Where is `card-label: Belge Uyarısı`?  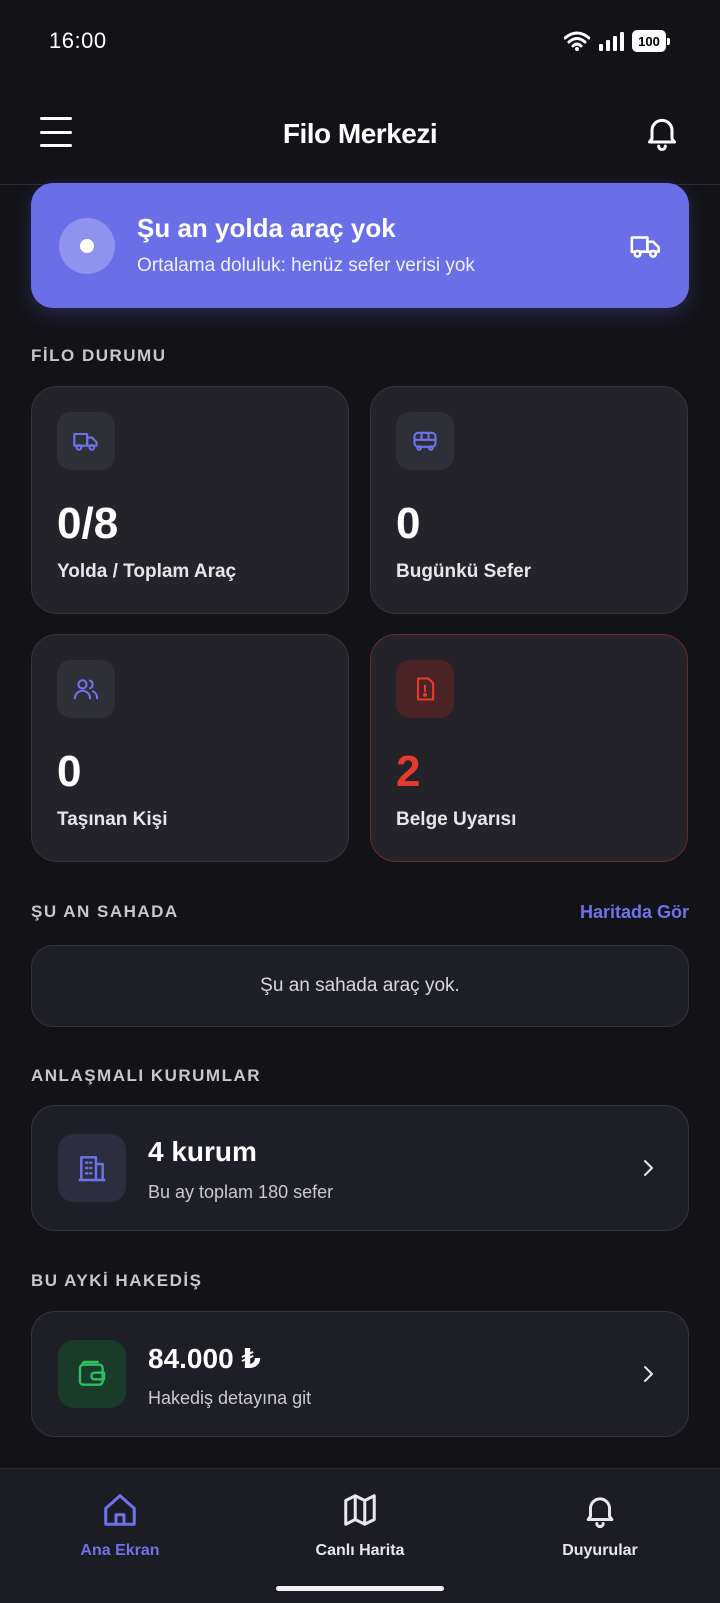
card-label: Belge Uyarısı is located at coordinates (456, 819).